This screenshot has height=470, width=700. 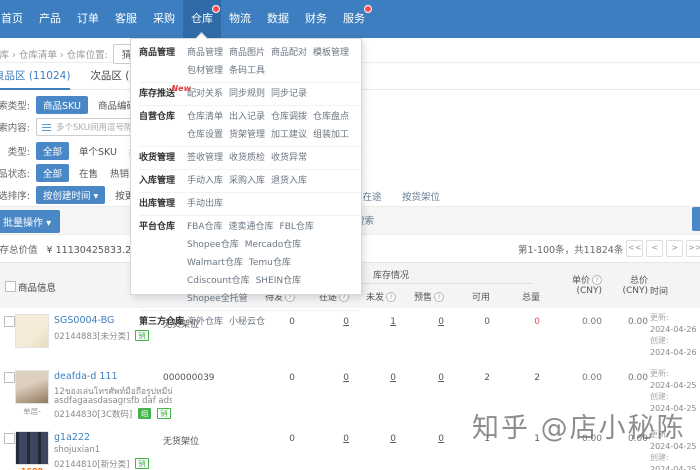 I want to click on menu-item: 采购入库, so click(x=247, y=181).